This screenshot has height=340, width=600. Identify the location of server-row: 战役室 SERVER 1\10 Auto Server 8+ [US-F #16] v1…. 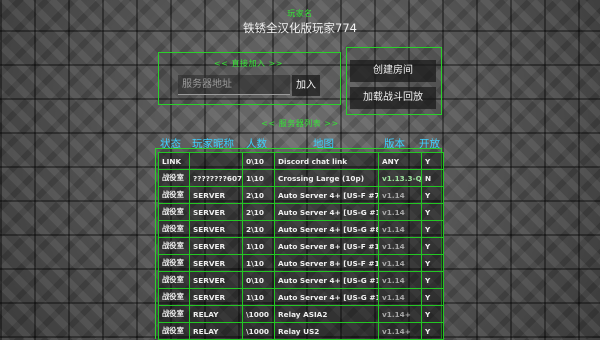
(301, 263).